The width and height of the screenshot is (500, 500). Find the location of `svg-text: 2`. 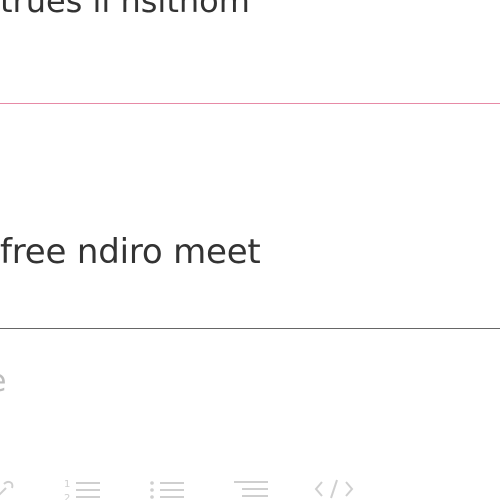

svg-text: 2 is located at coordinates (67, 496).